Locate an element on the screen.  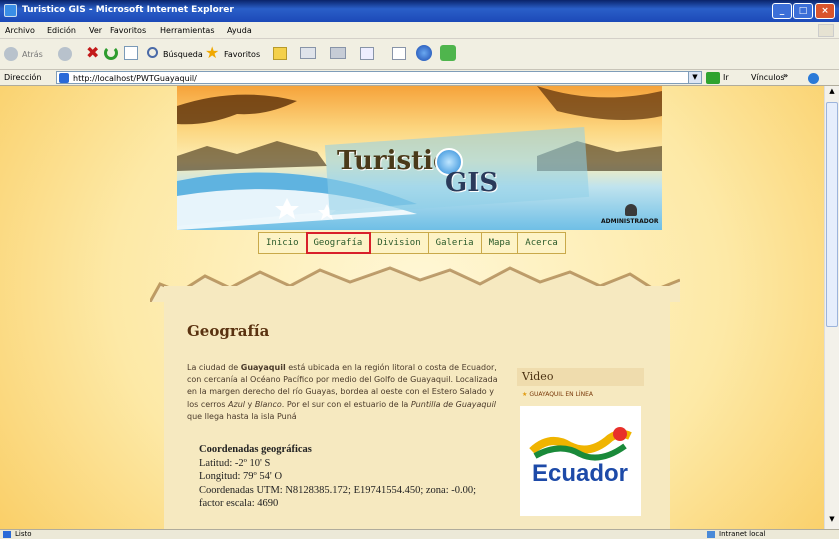
menu-edicion: Edición is located at coordinates (61, 30).